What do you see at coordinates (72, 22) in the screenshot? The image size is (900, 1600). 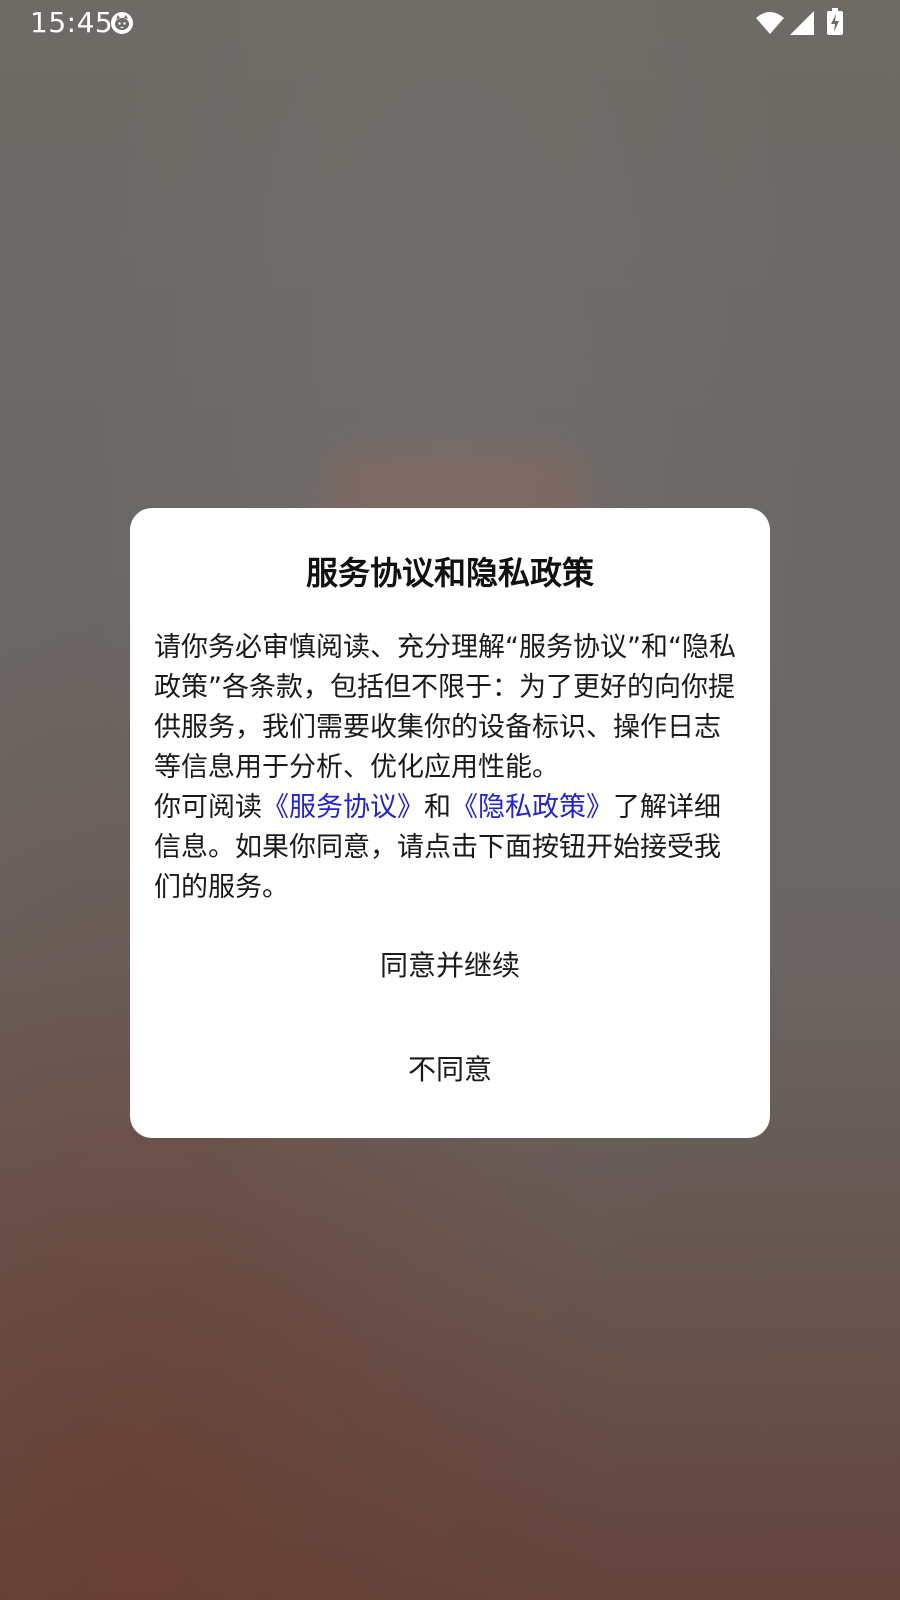 I see `status-time: 15:45` at bounding box center [72, 22].